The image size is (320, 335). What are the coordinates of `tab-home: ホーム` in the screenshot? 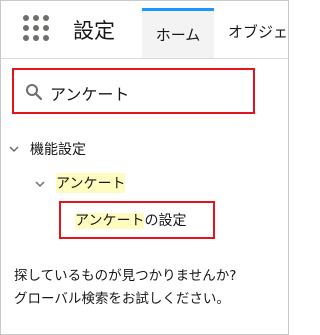 It's located at (178, 33).